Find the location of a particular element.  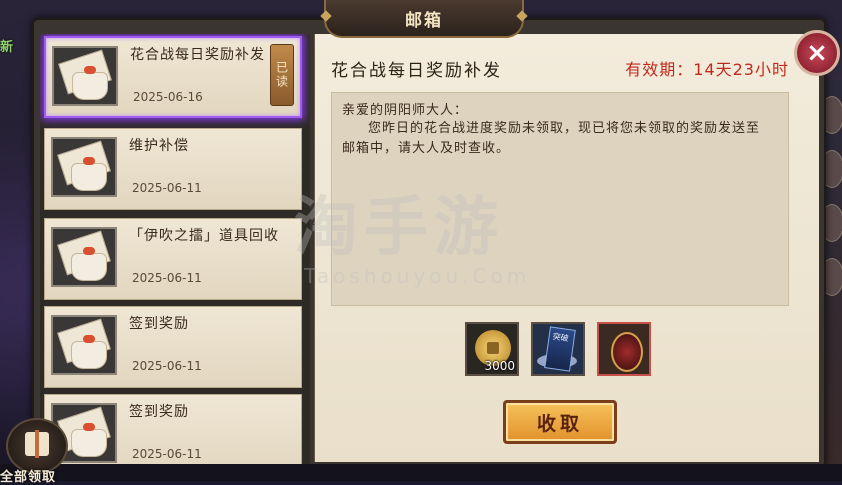

mail-item-selected: 花合战每日奖励补发 2025-06-16 已读 is located at coordinates (173, 77).